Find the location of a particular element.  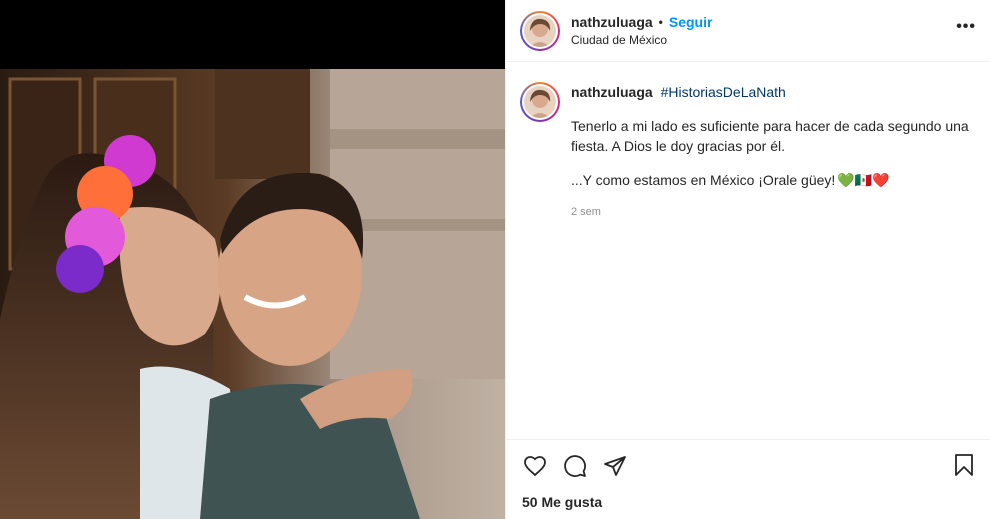

caption-paragraph-2-text: ...Y como estamos en México ¡Orale güey! is located at coordinates (703, 180).